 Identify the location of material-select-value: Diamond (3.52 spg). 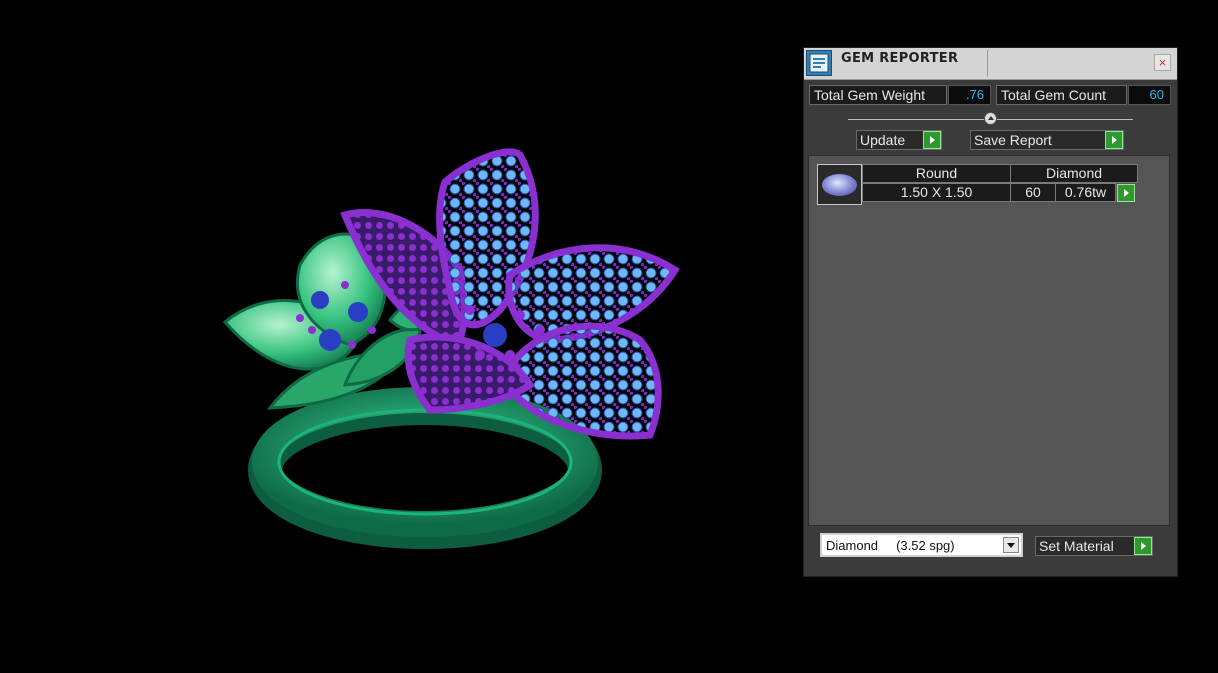
(890, 545).